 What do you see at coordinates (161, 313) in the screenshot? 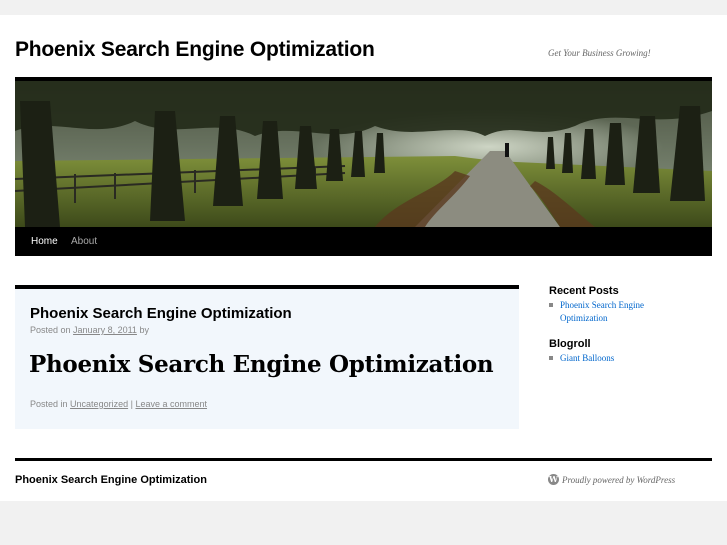
I see `post-title: Phoenix Search Engine Optimization` at bounding box center [161, 313].